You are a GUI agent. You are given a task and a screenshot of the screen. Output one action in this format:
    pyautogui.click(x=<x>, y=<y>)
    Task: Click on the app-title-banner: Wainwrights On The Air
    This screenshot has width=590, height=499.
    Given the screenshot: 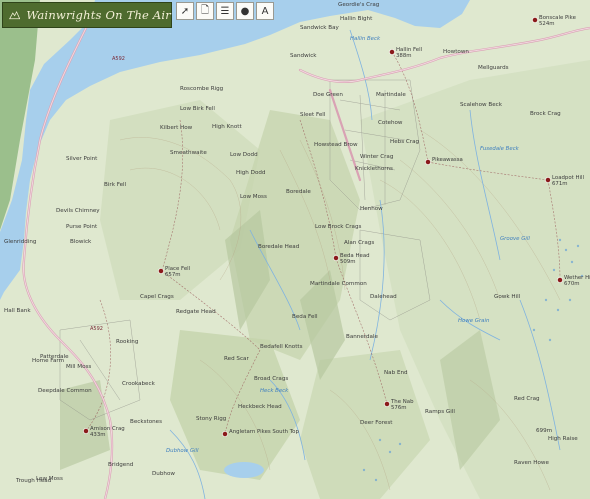 What is the action you would take?
    pyautogui.click(x=87, y=15)
    